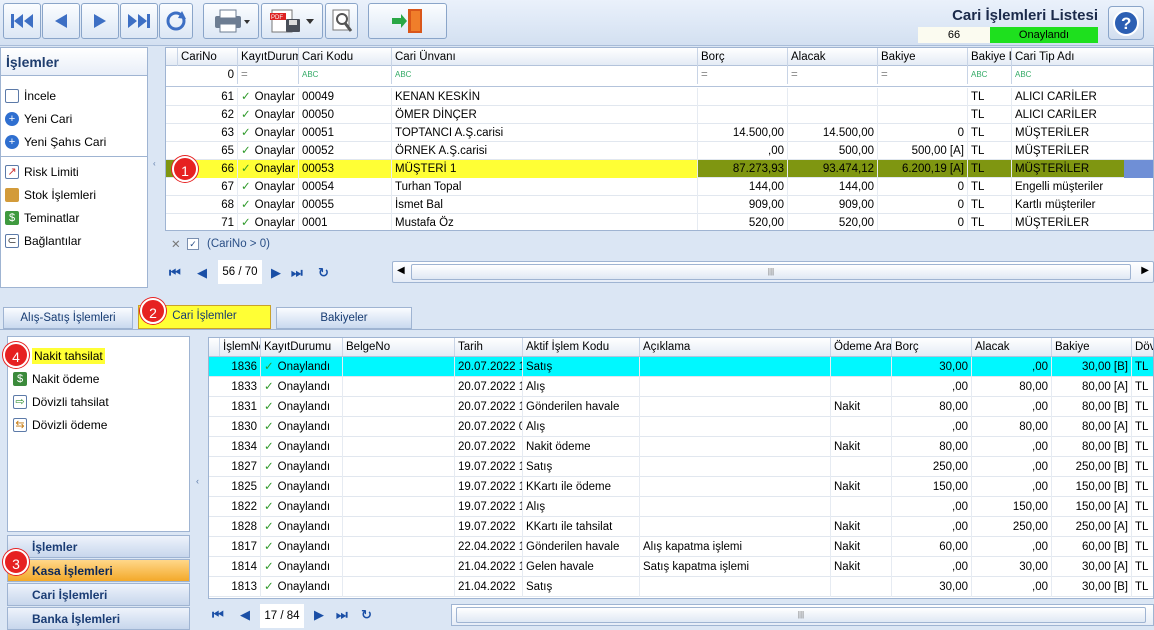 The width and height of the screenshot is (1154, 630). Describe the element at coordinates (292, 21) in the screenshot. I see `export-pdf-button: PDF` at that location.